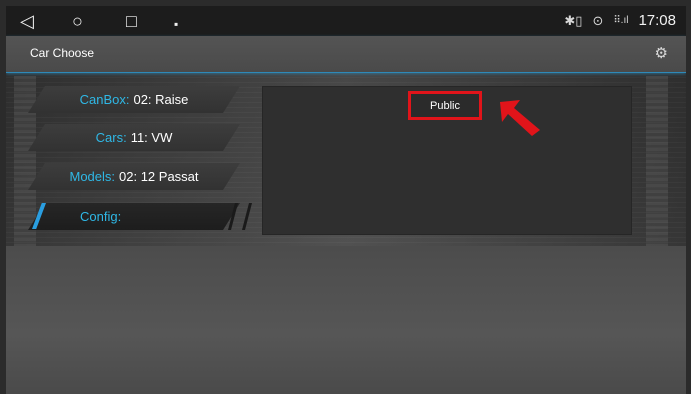 This screenshot has height=394, width=691. Describe the element at coordinates (346, 54) in the screenshot. I see `title-bar: Car Choose ⚙` at that location.